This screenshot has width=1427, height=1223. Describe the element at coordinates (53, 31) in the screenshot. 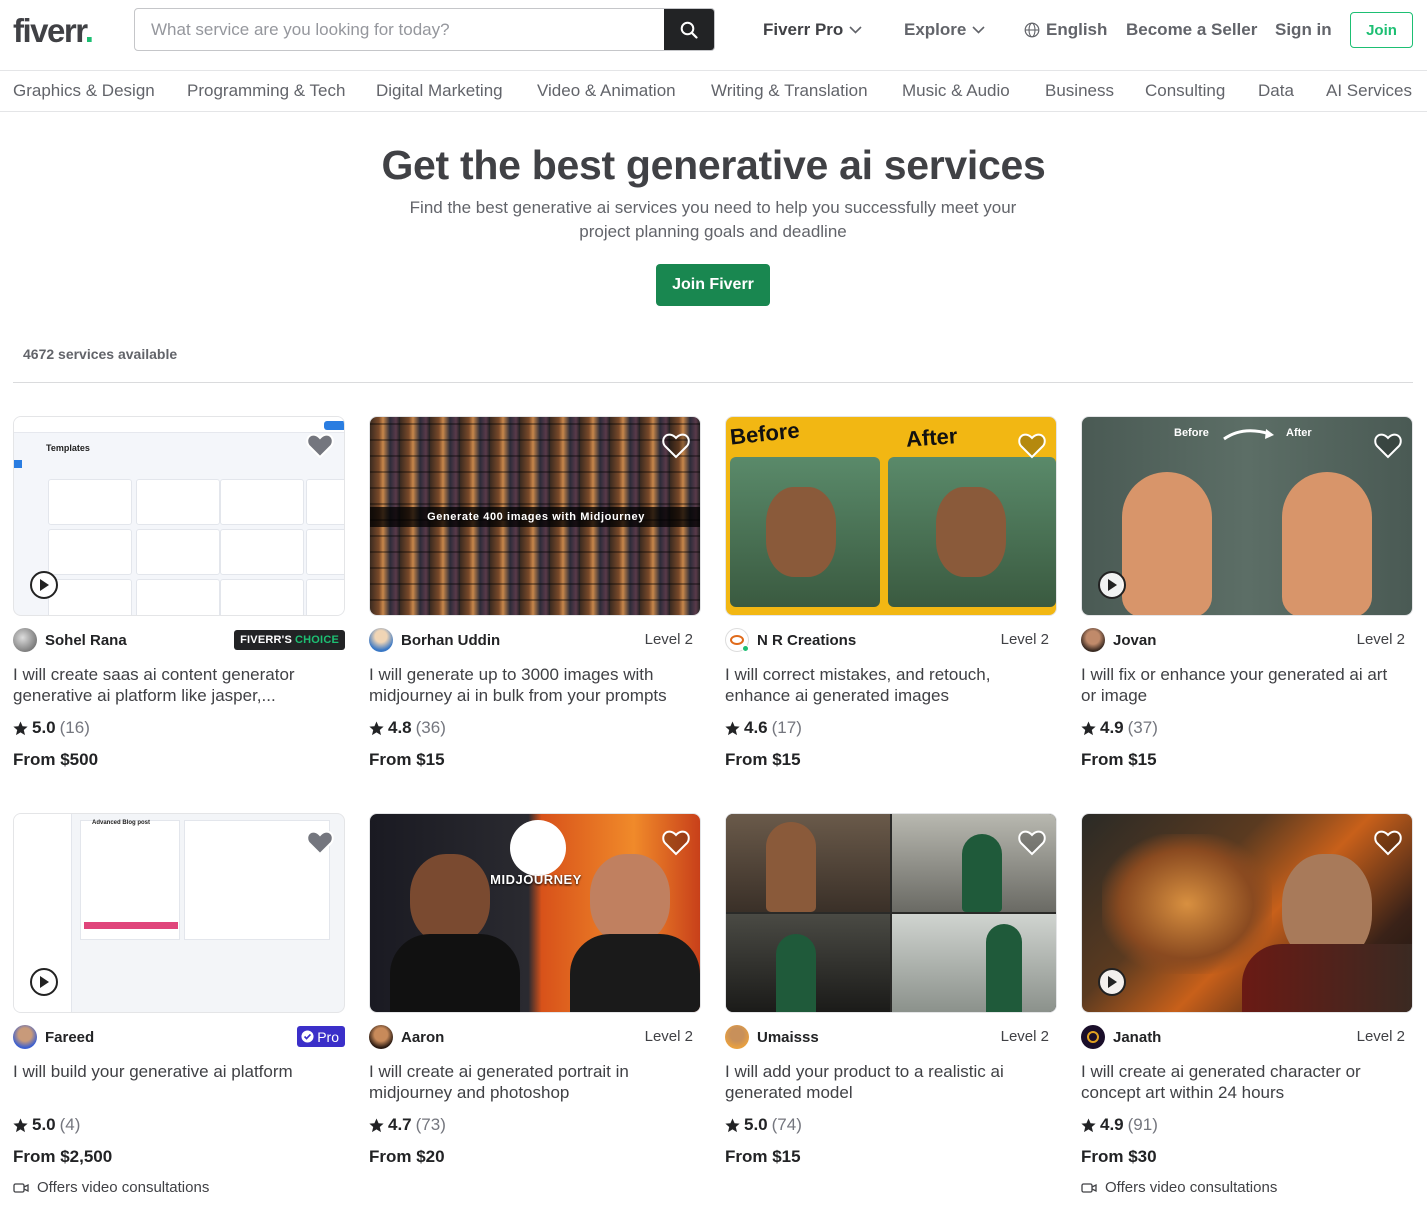

I see `fiverr-logo: fiverr.` at that location.